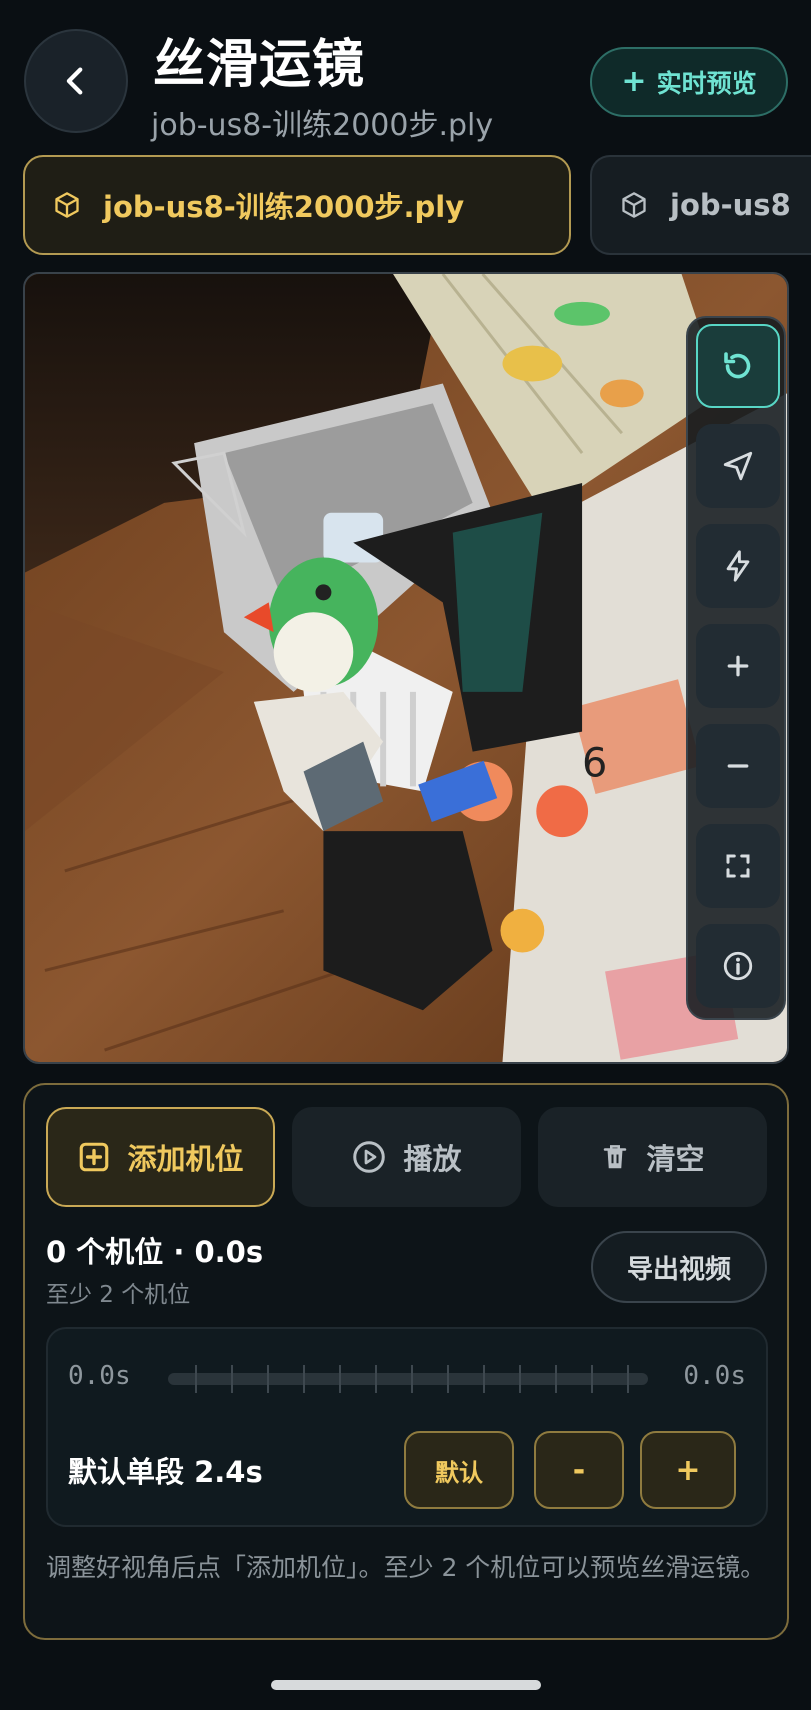  I want to click on trash-icon, so click(615, 1157).